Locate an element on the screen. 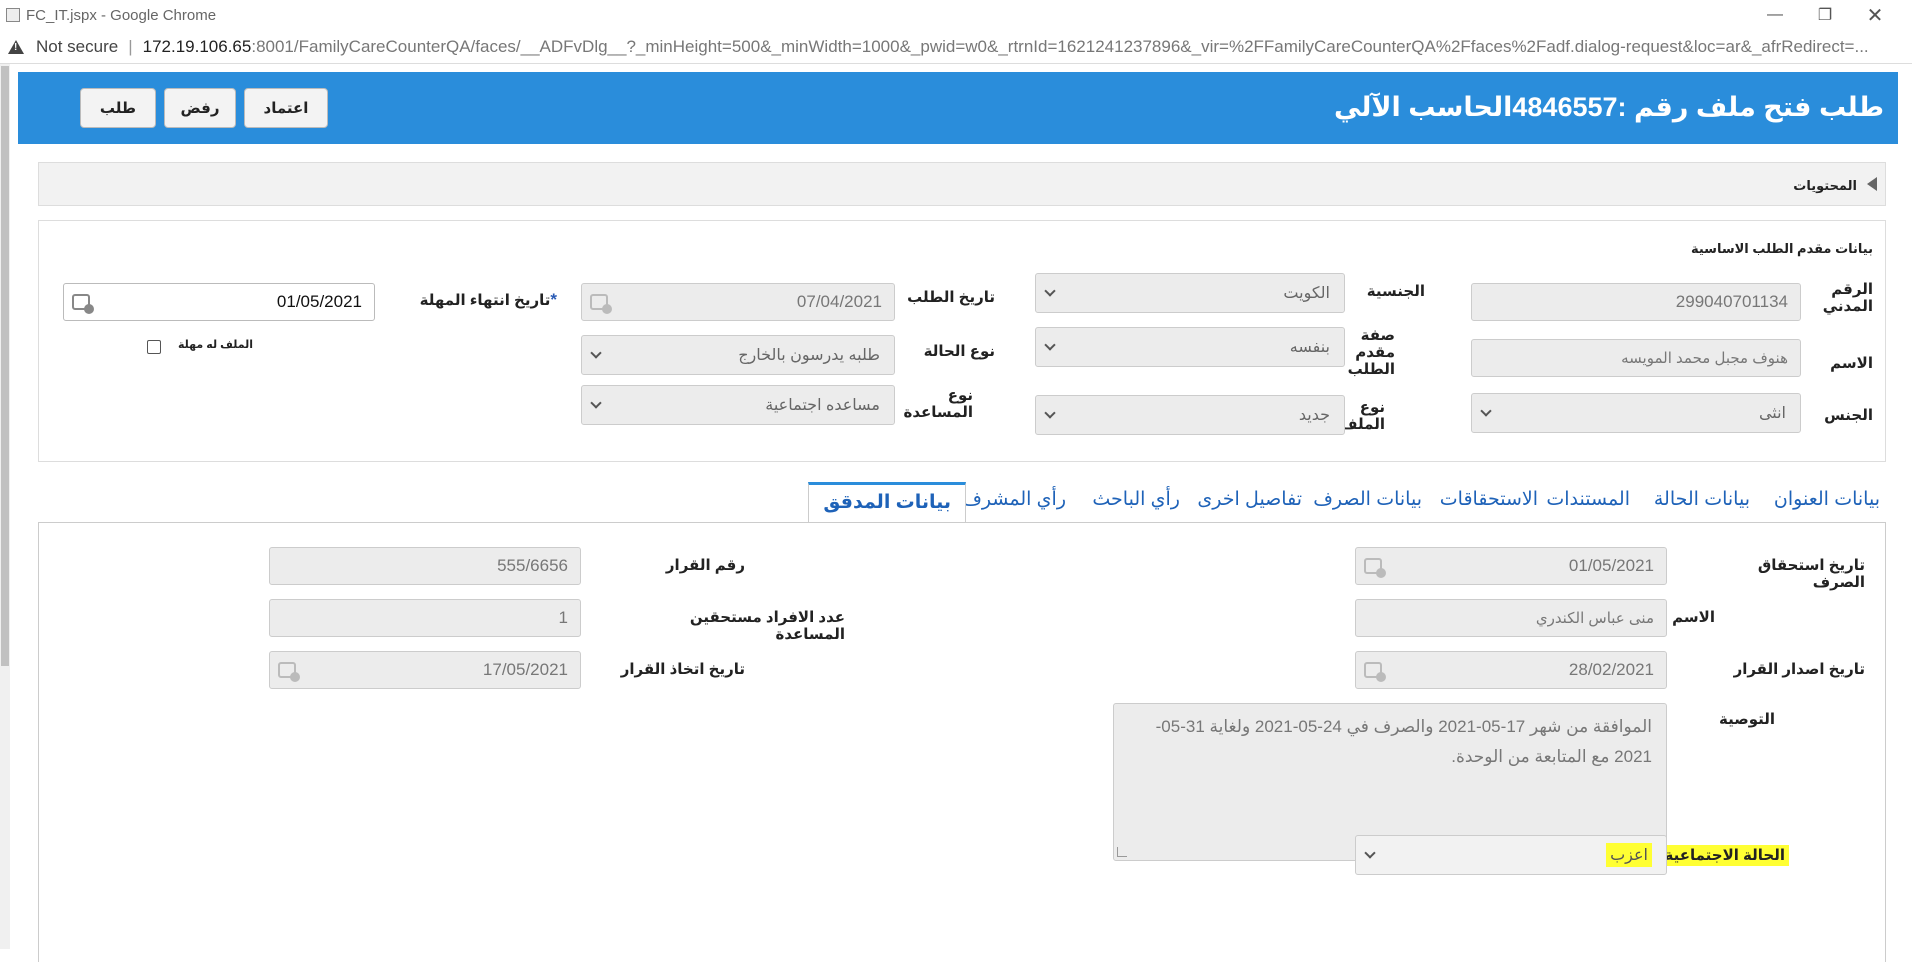 The width and height of the screenshot is (1912, 962). issue-date-label: تاريخ اصدار القرار is located at coordinates (1799, 669).